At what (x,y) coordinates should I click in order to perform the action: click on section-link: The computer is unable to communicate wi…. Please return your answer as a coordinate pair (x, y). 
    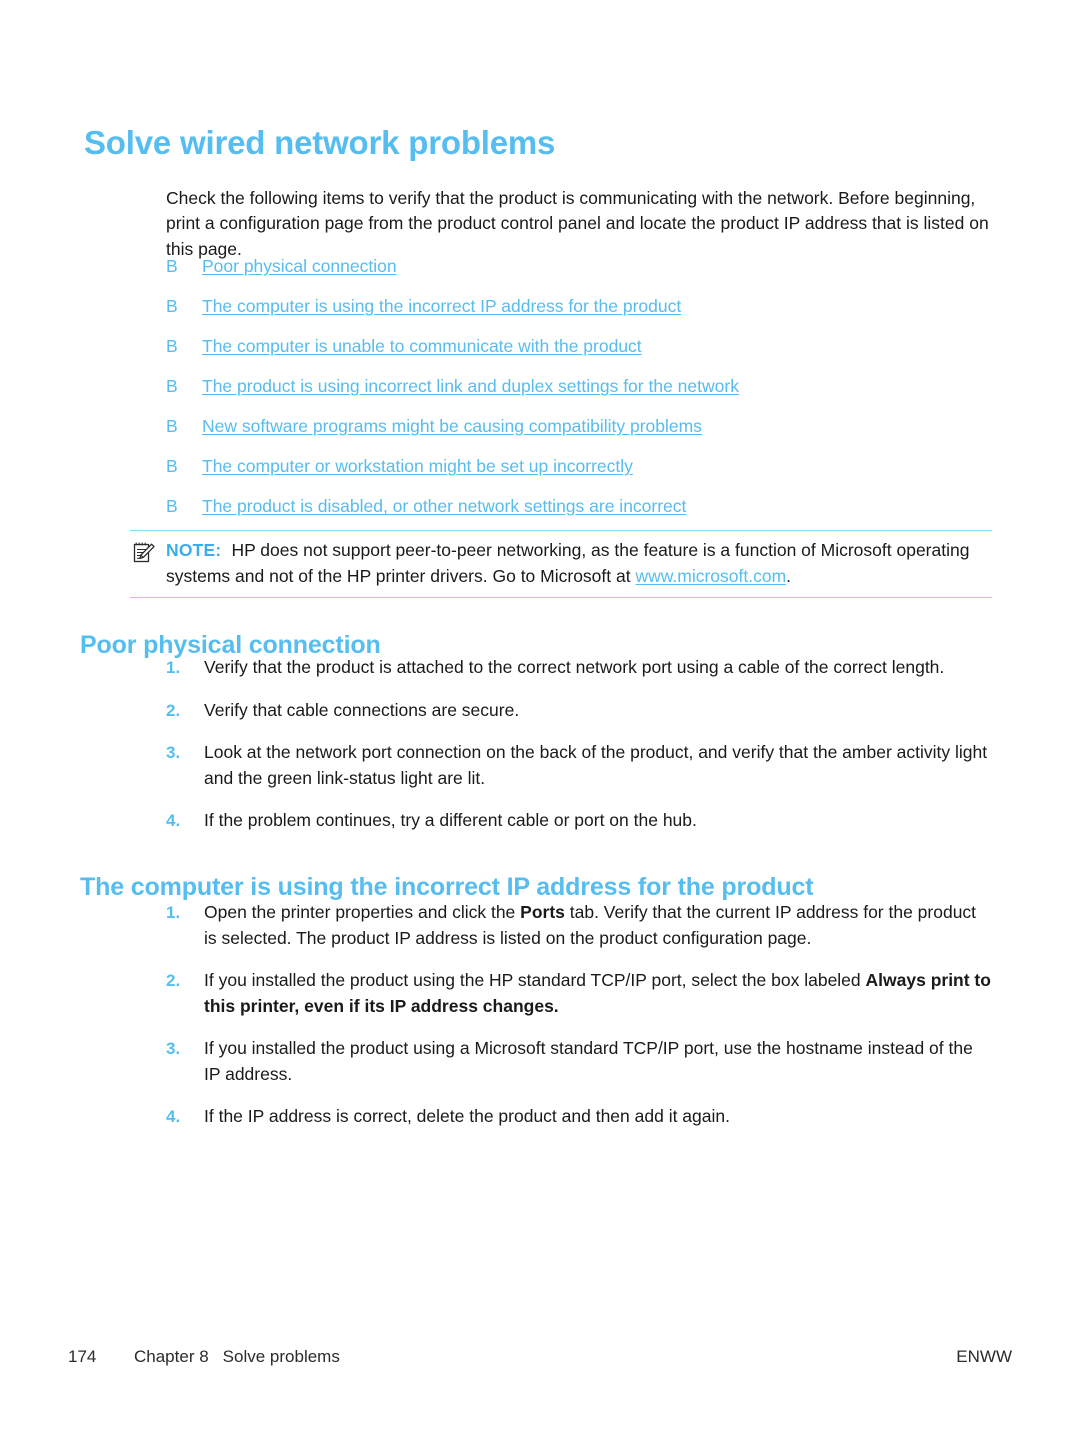
    Looking at the image, I should click on (422, 346).